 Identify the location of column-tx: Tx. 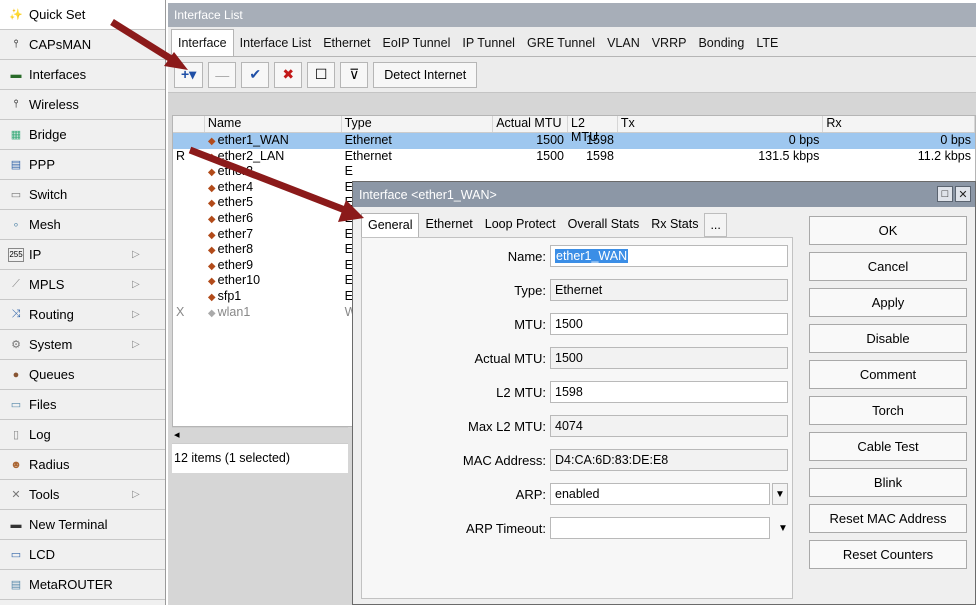
(721, 124).